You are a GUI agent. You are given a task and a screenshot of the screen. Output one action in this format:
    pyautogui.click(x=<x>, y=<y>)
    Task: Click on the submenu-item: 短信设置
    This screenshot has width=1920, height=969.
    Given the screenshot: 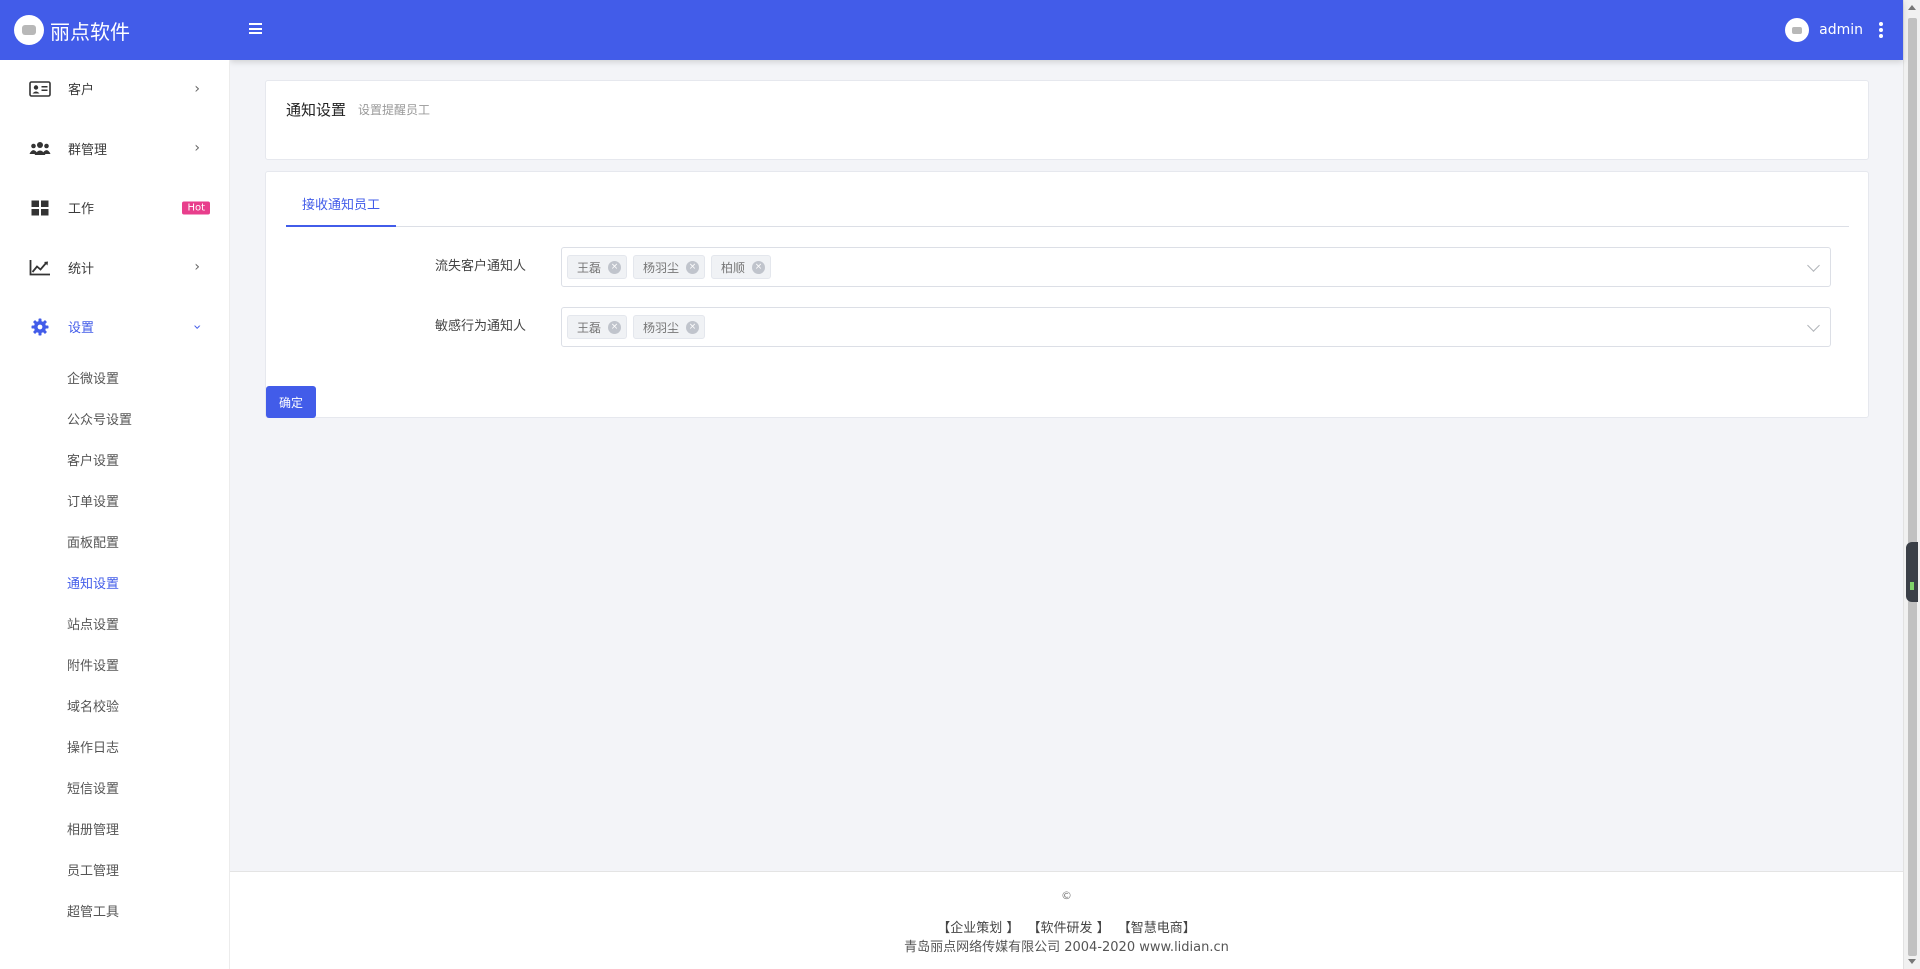 What is the action you would take?
    pyautogui.click(x=114, y=787)
    